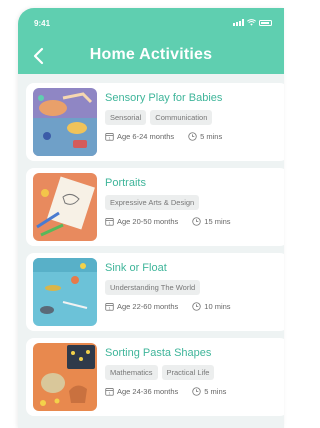 This screenshot has width=320, height=428. I want to click on wifi-icon, so click(251, 22).